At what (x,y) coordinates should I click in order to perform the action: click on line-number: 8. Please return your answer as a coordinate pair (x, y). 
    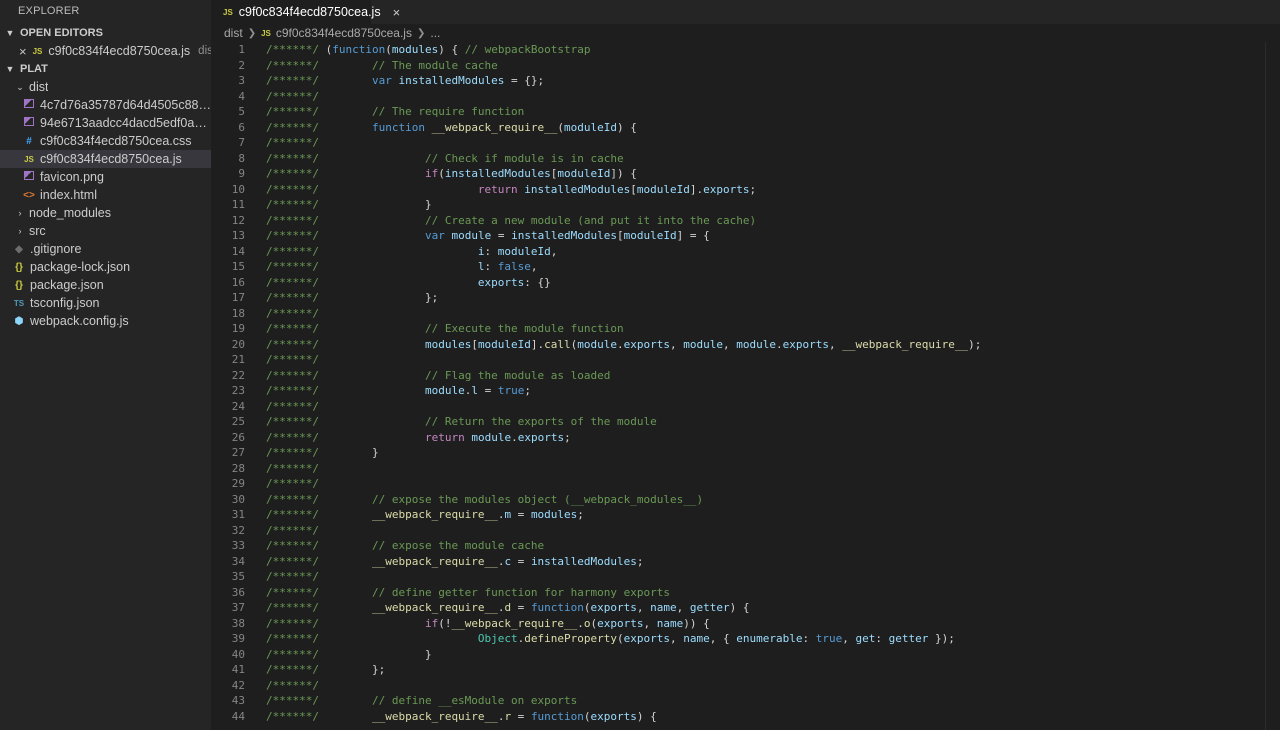
    Looking at the image, I should click on (241, 158).